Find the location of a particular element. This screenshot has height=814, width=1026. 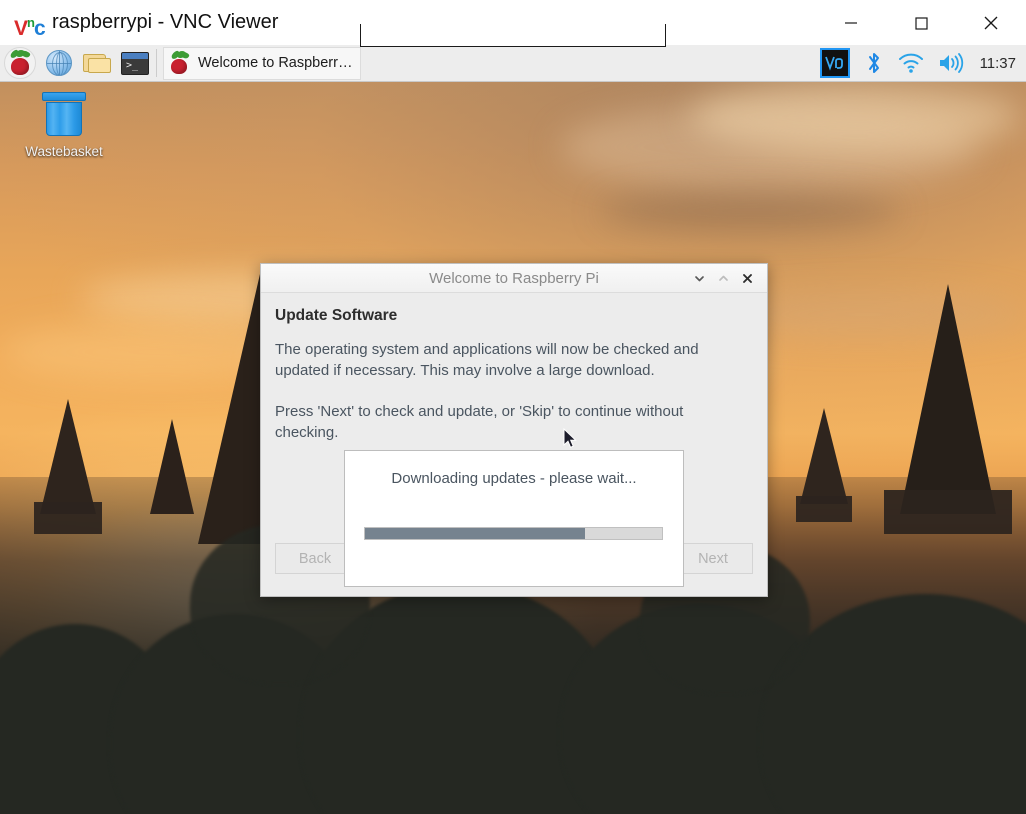

folder-icon is located at coordinates (97, 63).